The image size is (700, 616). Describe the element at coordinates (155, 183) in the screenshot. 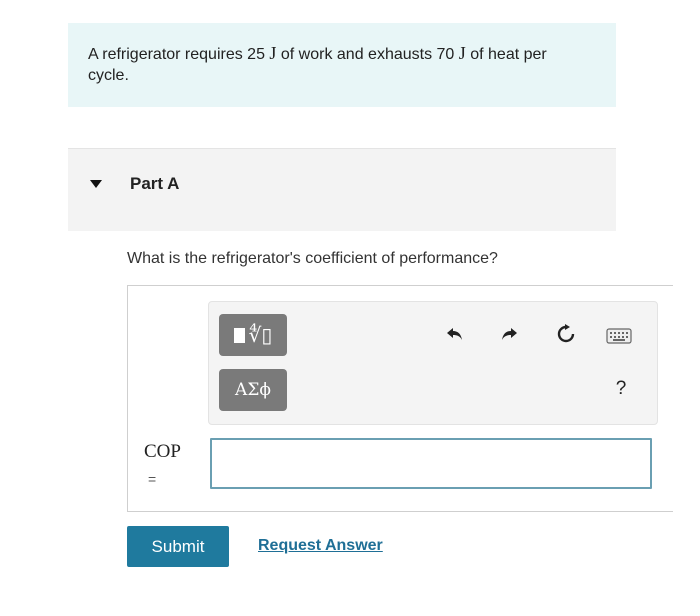

I see `part-title: Part A` at that location.